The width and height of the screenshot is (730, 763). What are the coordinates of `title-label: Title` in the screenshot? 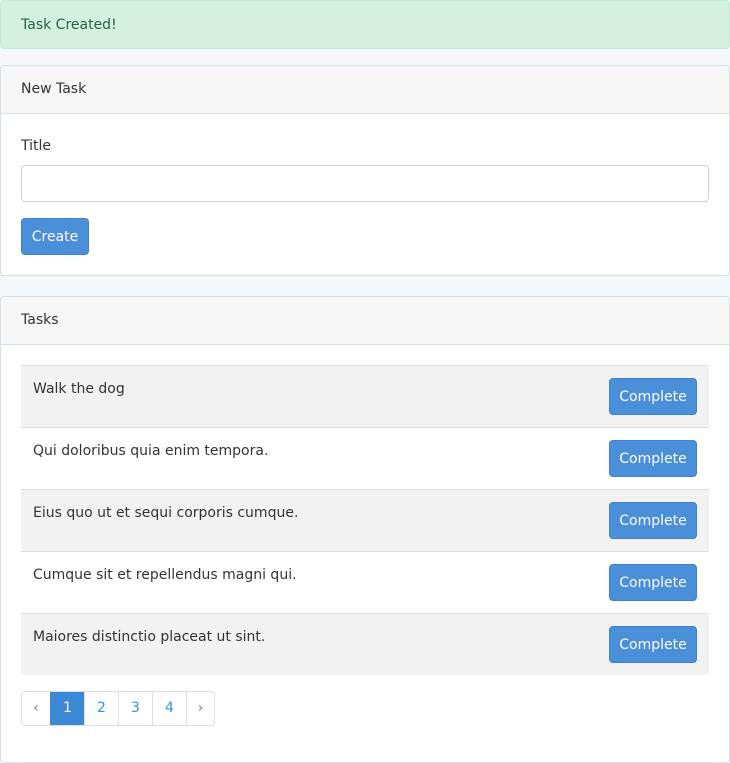 It's located at (36, 146).